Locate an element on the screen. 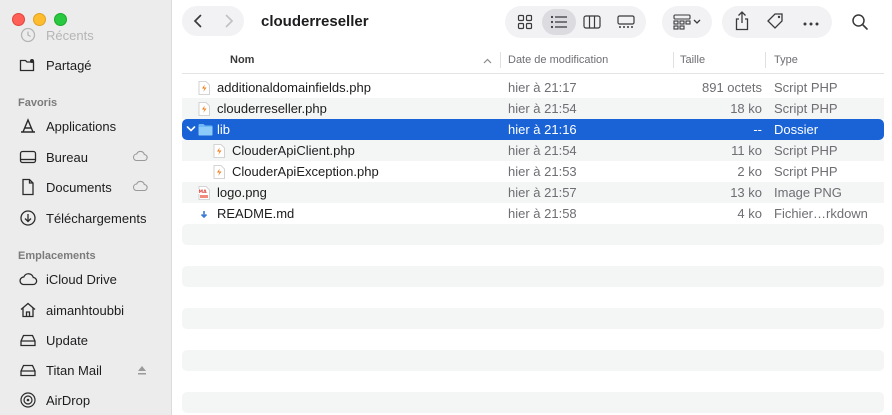 This screenshot has height=415, width=892. table-row: README.md hier à 21:58 4 ko Fichier…rkdown is located at coordinates (533, 213).